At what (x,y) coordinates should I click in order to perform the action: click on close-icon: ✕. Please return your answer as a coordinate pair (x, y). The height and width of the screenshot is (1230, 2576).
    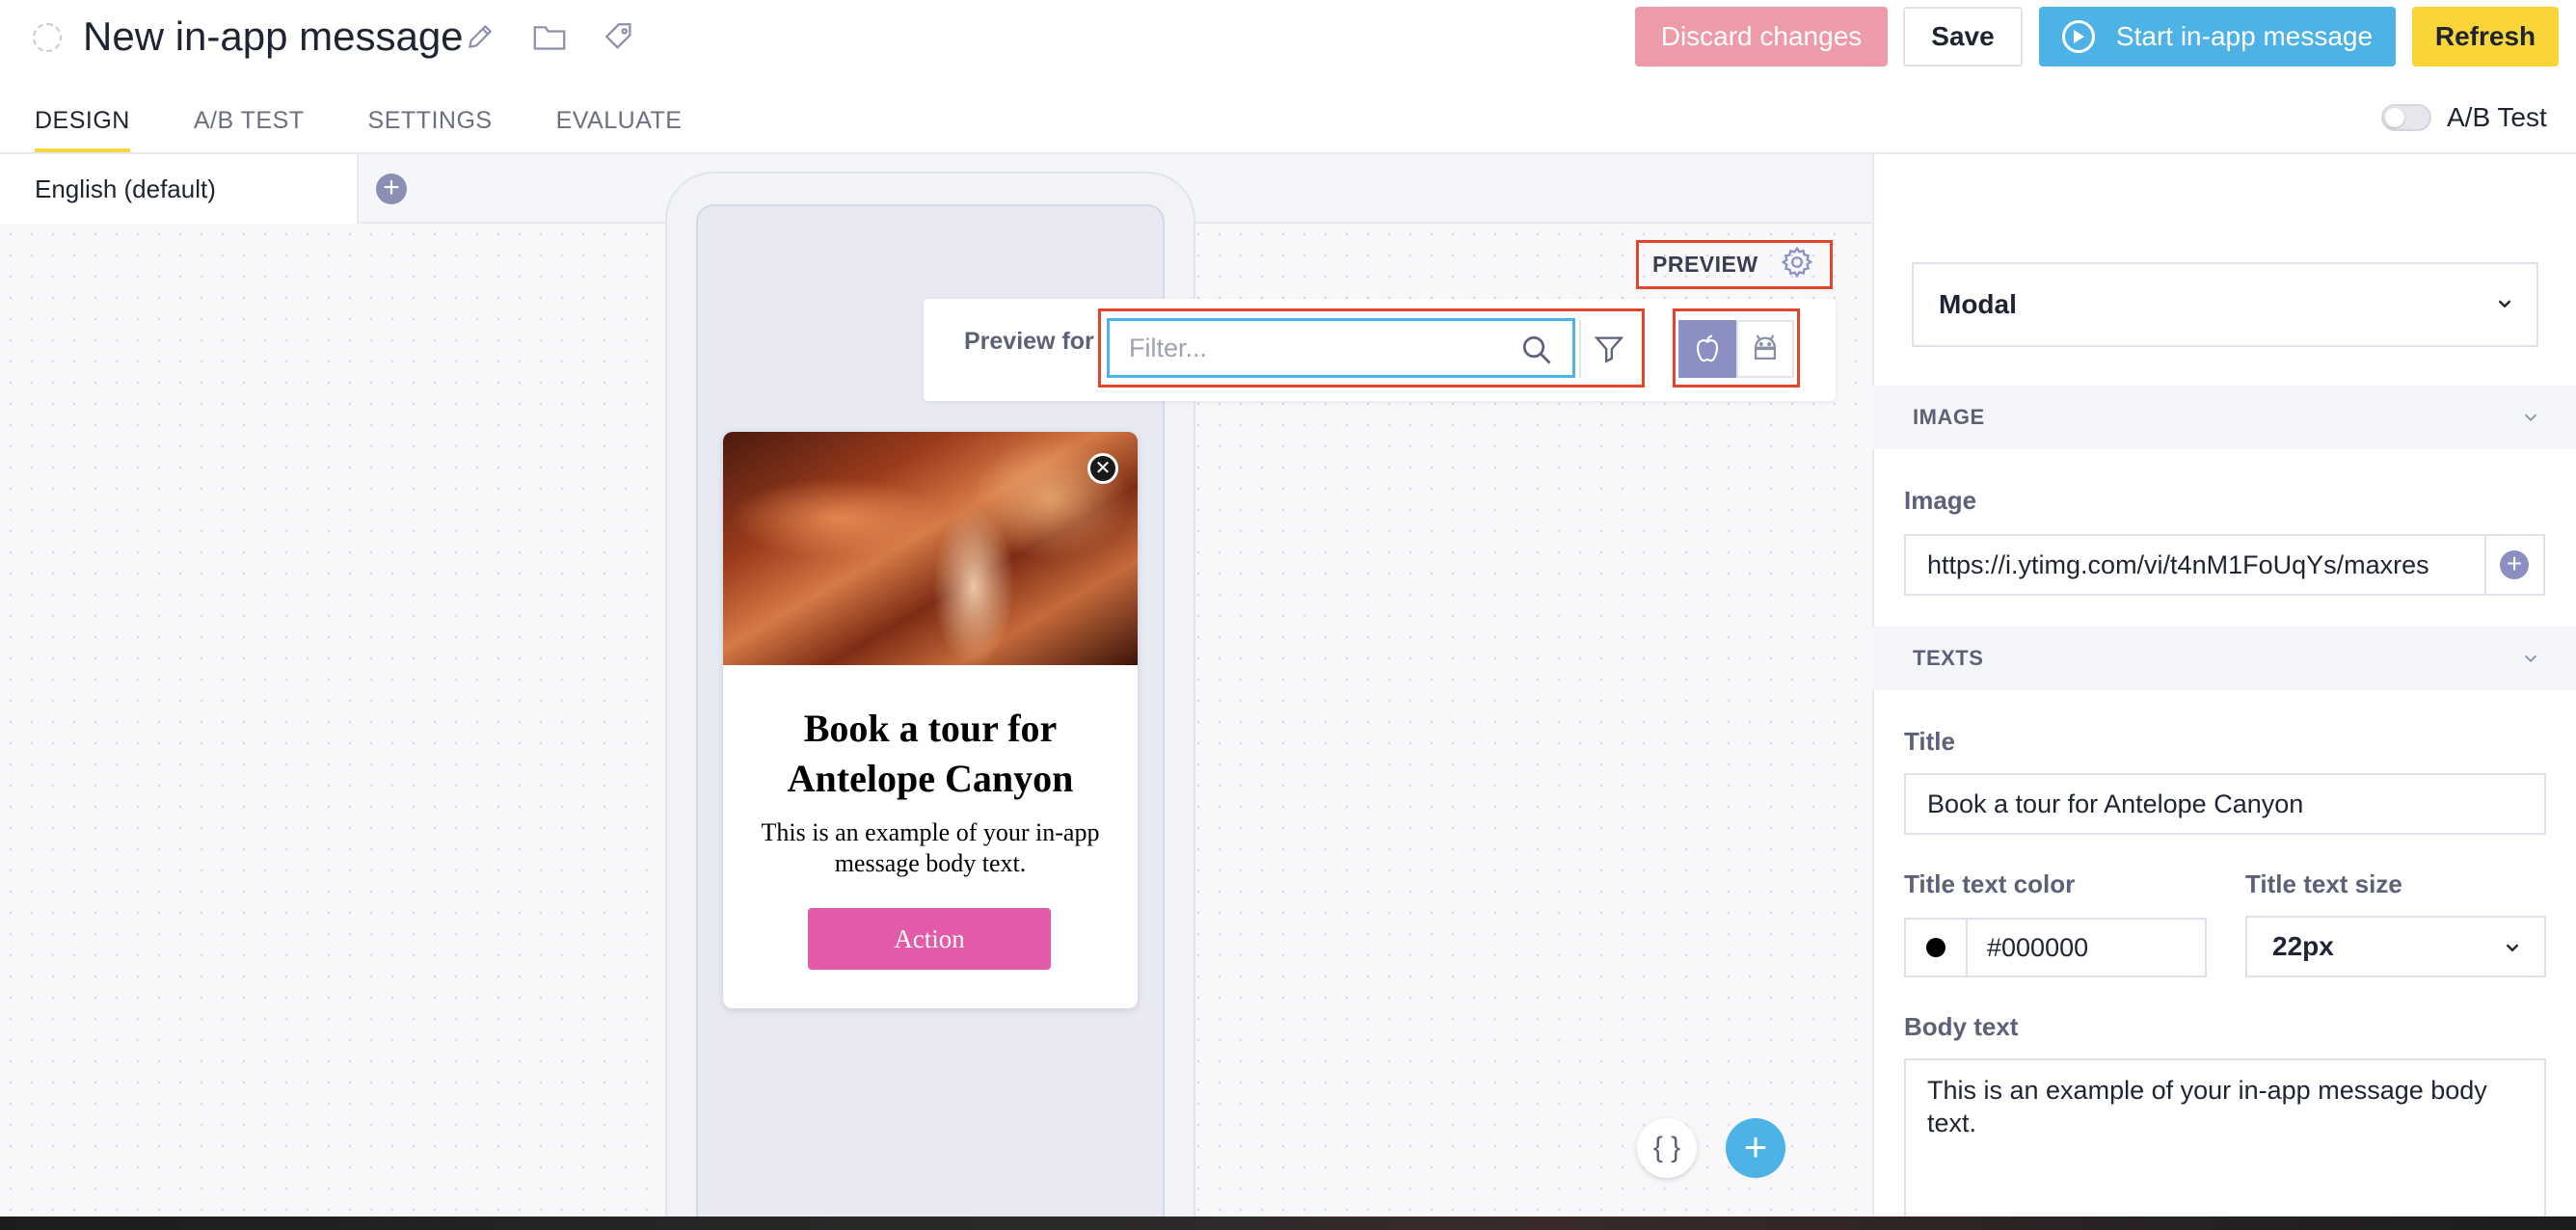
    Looking at the image, I should click on (1103, 468).